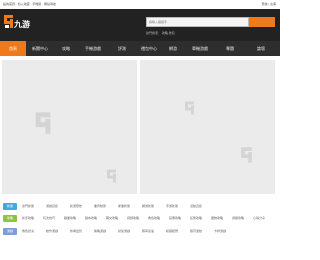 The width and height of the screenshot is (320, 260). I want to click on category-link: 副本攻略, so click(91, 218).